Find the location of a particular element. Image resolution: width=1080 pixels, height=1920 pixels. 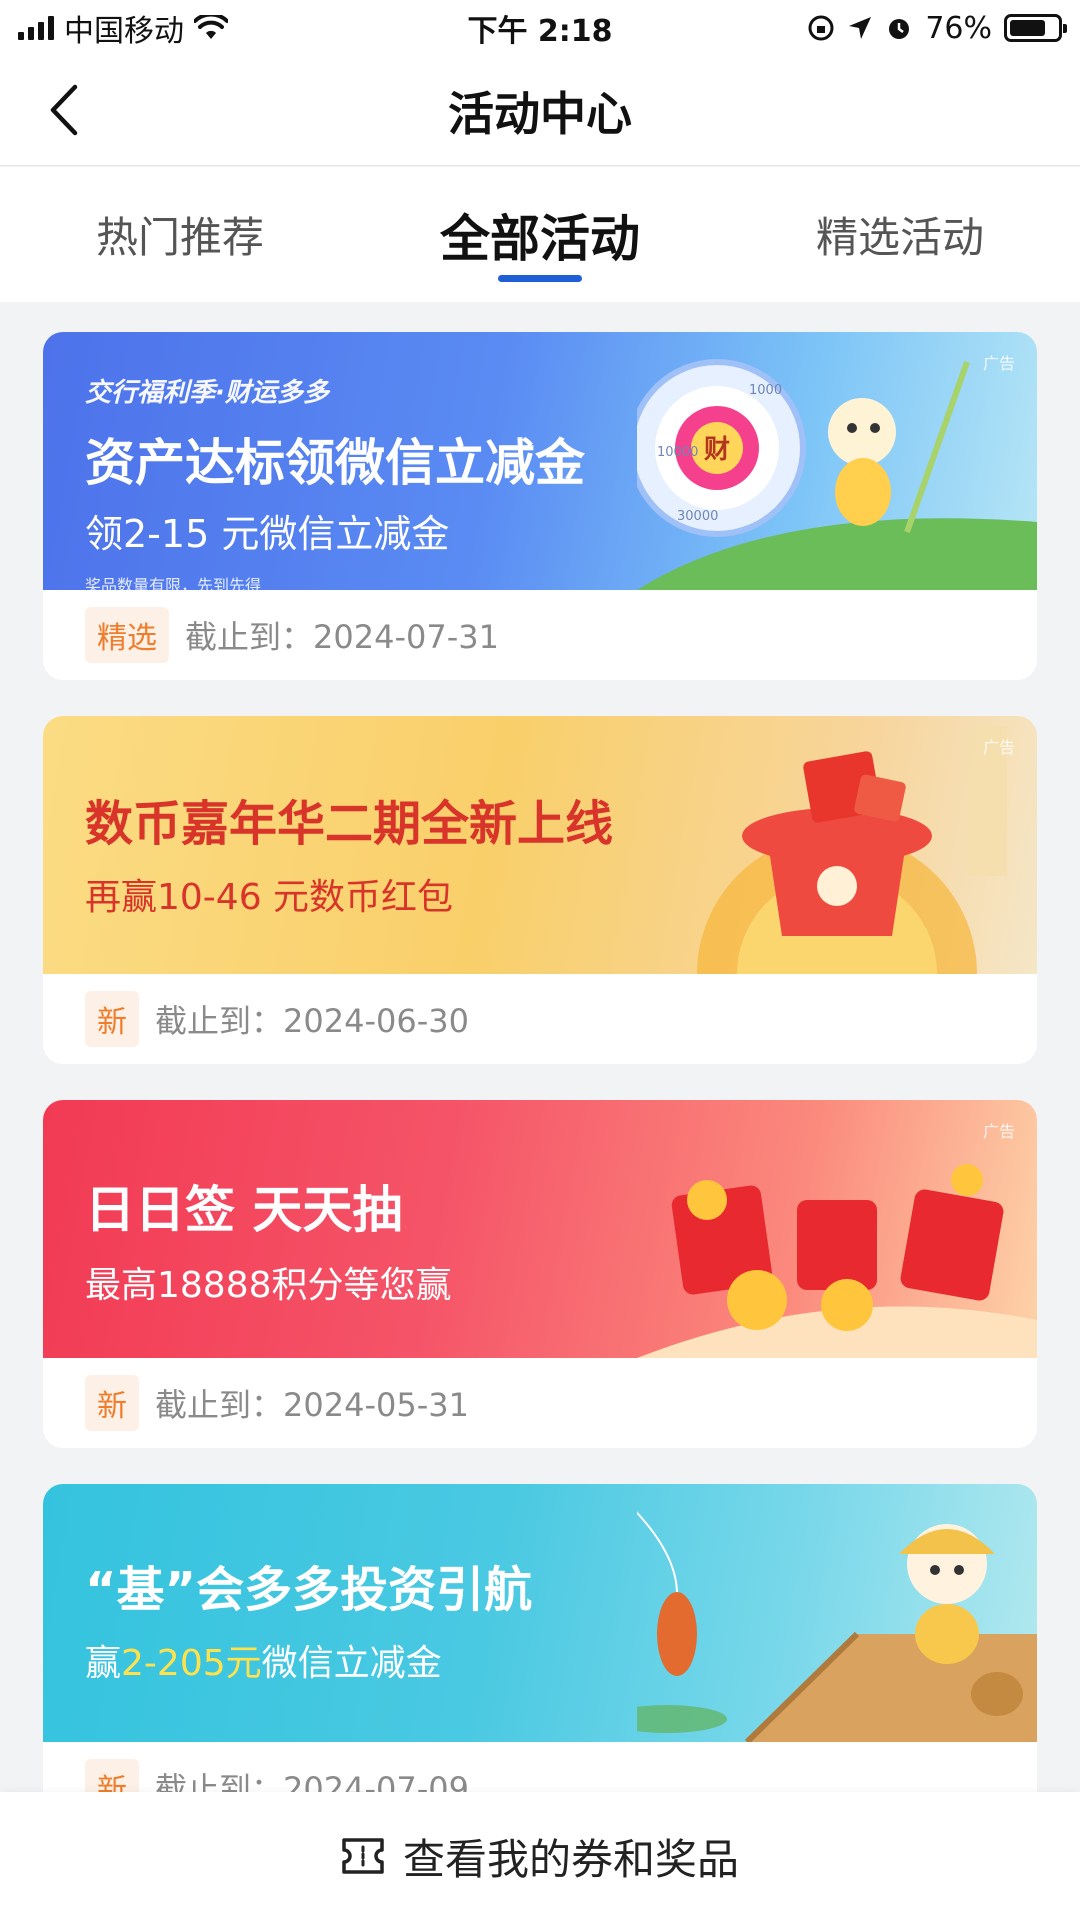

wifi-icon is located at coordinates (211, 27).